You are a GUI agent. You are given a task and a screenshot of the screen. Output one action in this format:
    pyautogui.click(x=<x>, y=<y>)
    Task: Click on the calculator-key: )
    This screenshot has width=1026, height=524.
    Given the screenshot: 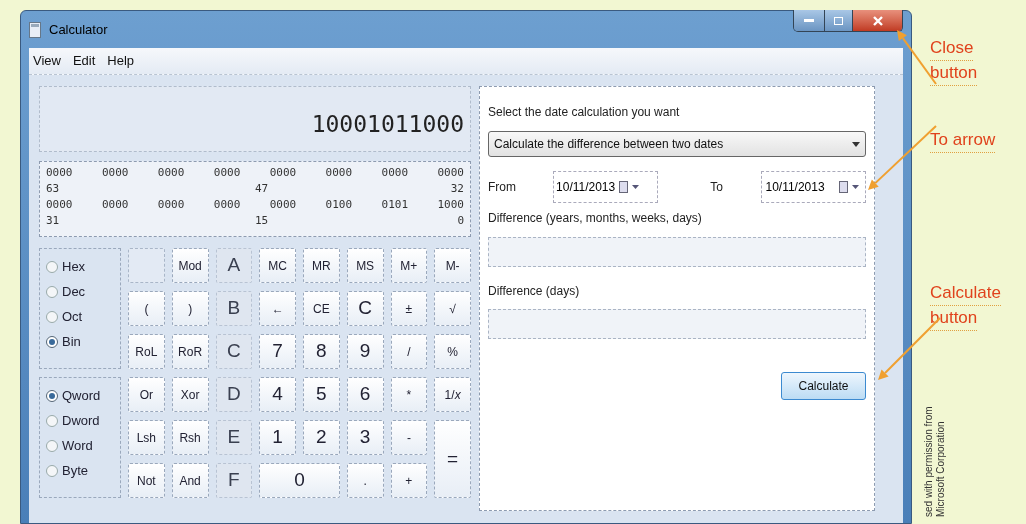 What is the action you would take?
    pyautogui.click(x=190, y=308)
    